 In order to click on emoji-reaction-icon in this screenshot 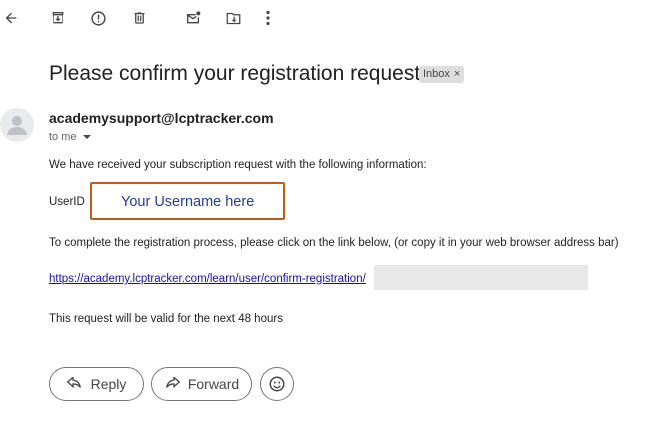, I will do `click(277, 384)`.